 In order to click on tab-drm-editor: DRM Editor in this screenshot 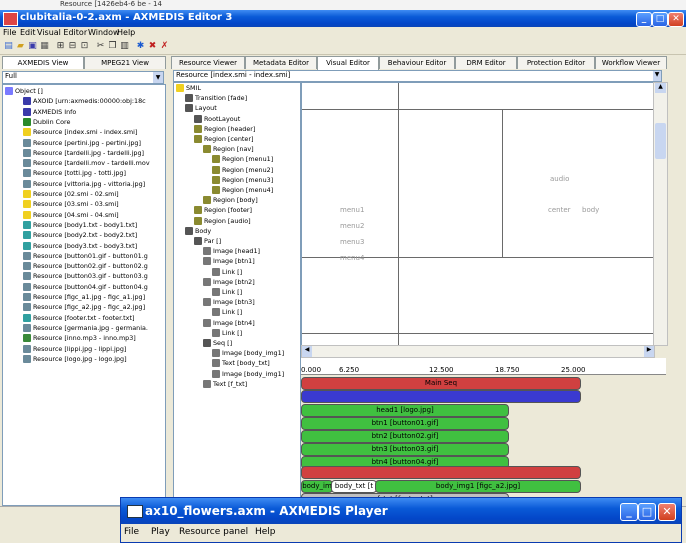, I will do `click(486, 62)`.